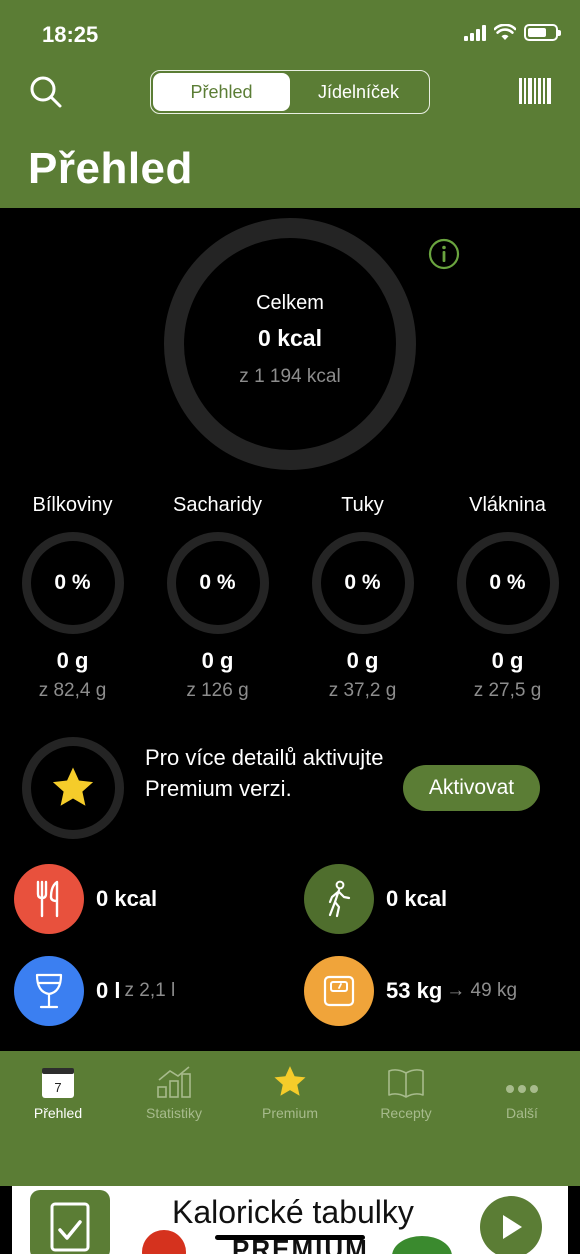 The image size is (580, 1254). What do you see at coordinates (507, 690) in the screenshot?
I see `macro-goal: z 27,5 g` at bounding box center [507, 690].